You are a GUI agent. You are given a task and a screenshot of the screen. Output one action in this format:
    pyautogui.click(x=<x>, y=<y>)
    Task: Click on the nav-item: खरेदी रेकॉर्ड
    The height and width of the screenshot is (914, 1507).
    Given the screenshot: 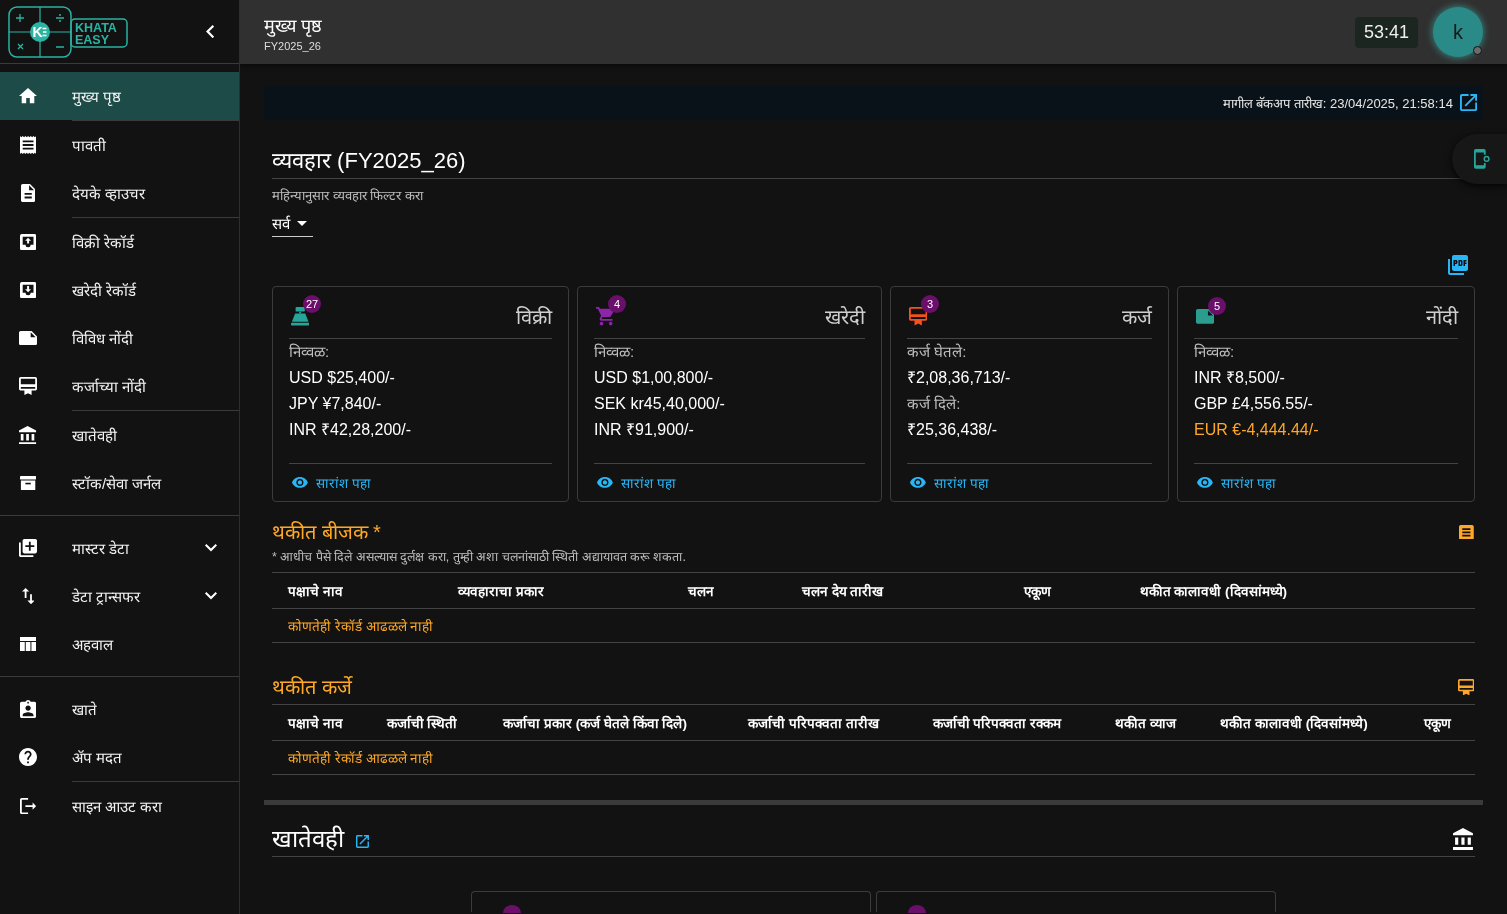 What is the action you would take?
    pyautogui.click(x=119, y=290)
    